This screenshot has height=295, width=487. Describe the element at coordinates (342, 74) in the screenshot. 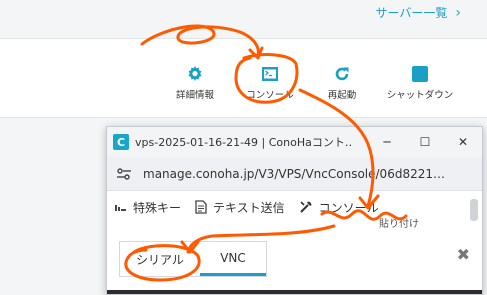

I see `restart-icon` at that location.